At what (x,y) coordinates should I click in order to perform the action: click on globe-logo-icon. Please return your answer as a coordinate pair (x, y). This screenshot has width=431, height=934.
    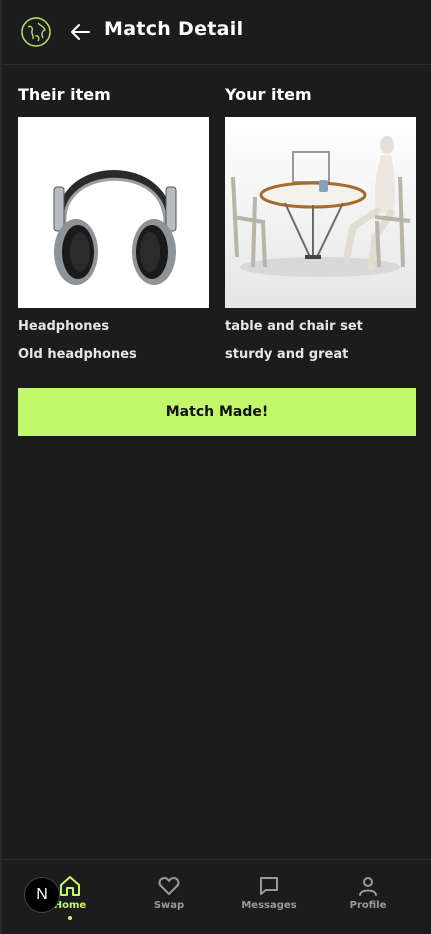
    Looking at the image, I should click on (36, 32).